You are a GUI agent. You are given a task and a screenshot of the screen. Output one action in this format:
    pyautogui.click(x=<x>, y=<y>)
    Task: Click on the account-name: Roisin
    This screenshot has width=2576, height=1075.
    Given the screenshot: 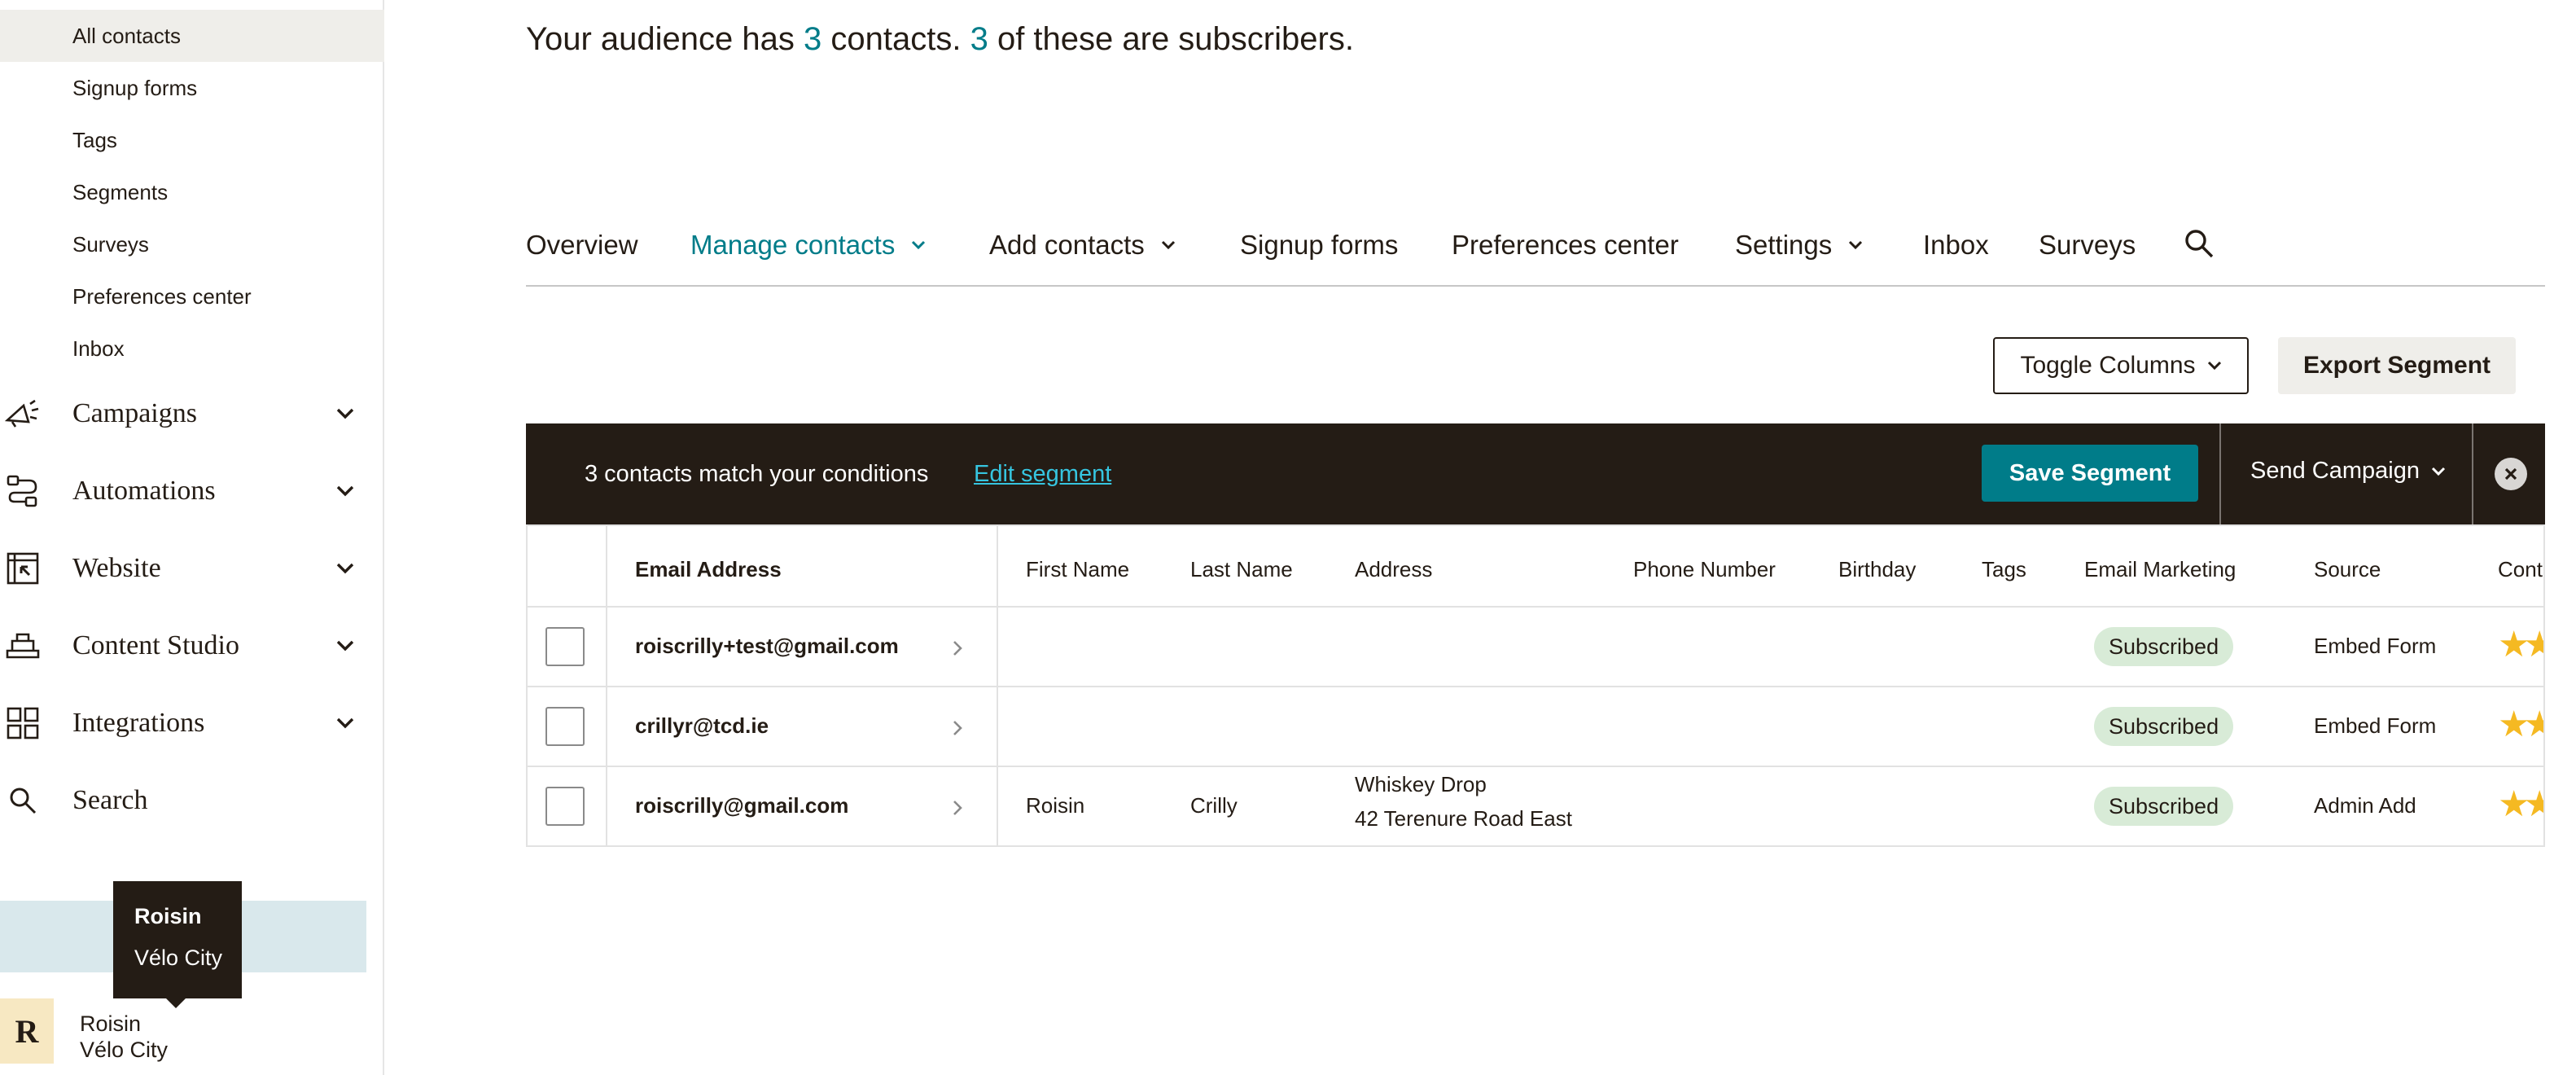 What is the action you would take?
    pyautogui.click(x=110, y=1024)
    